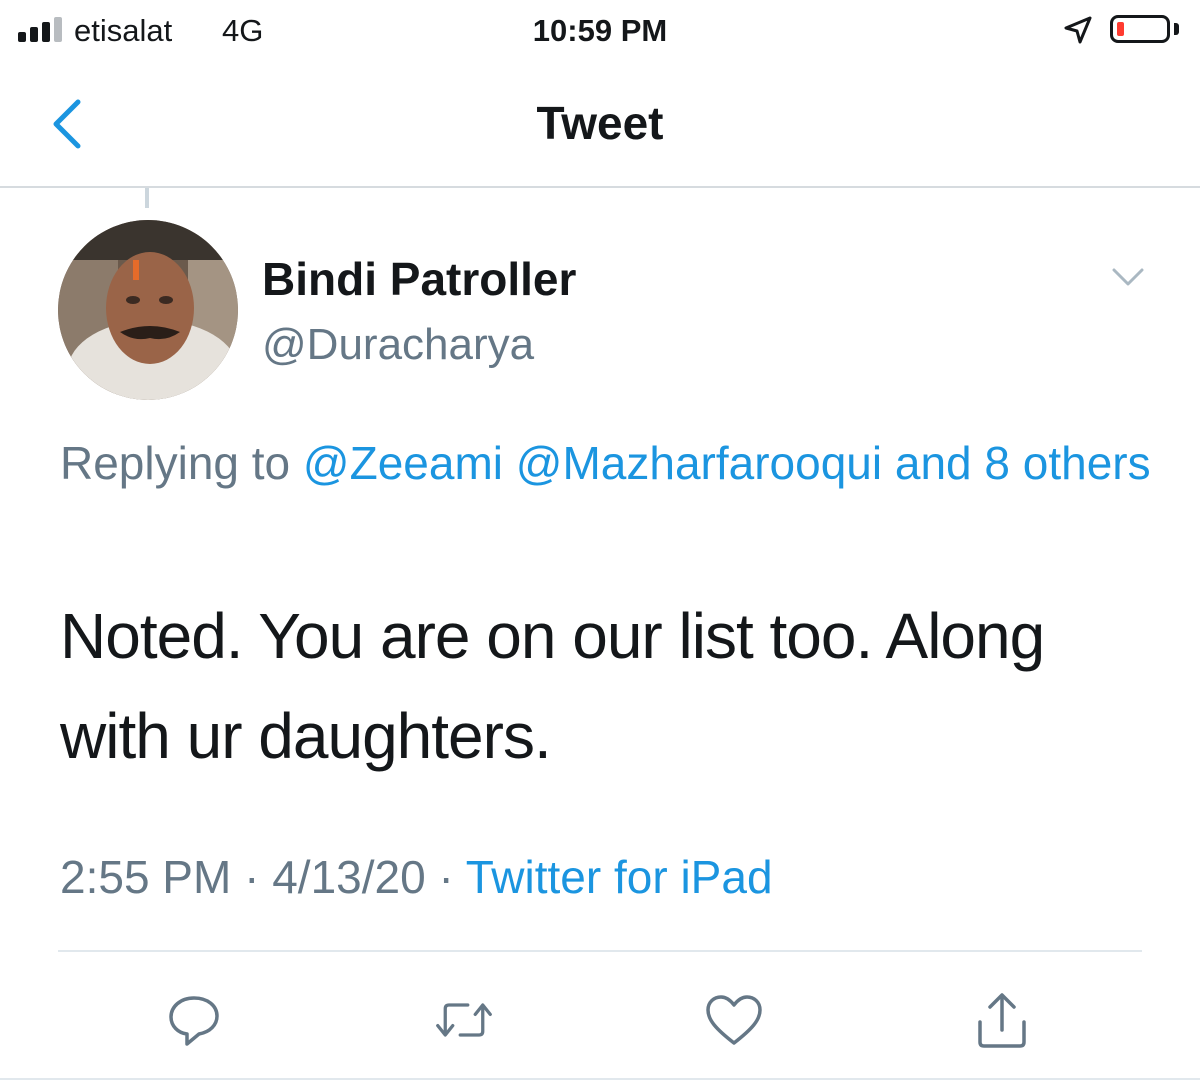 This screenshot has height=1082, width=1200. I want to click on share-button, so click(1002, 1020).